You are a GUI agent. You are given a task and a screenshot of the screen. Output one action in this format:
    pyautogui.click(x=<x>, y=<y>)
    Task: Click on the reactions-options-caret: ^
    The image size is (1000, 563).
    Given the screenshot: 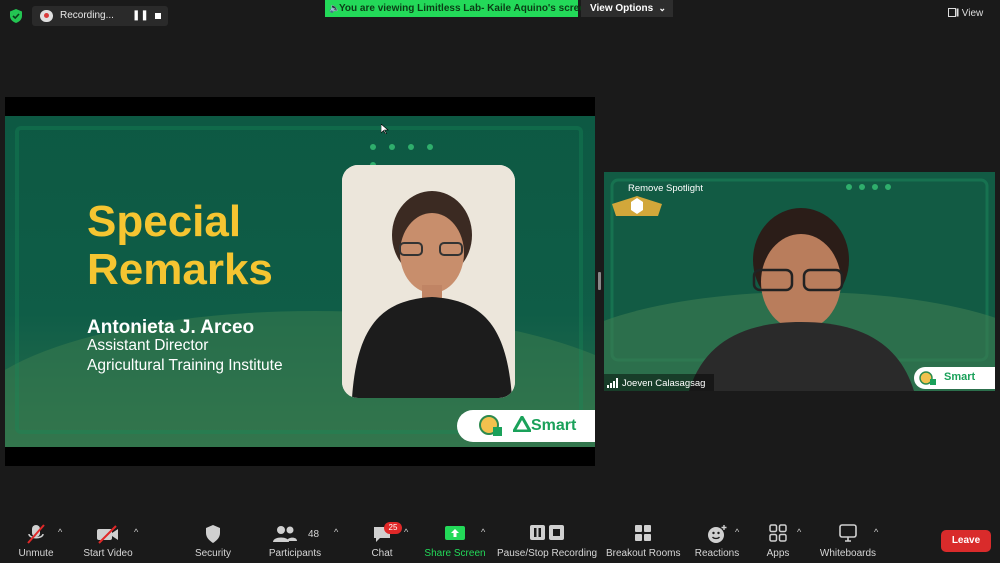 What is the action you would take?
    pyautogui.click(x=737, y=532)
    